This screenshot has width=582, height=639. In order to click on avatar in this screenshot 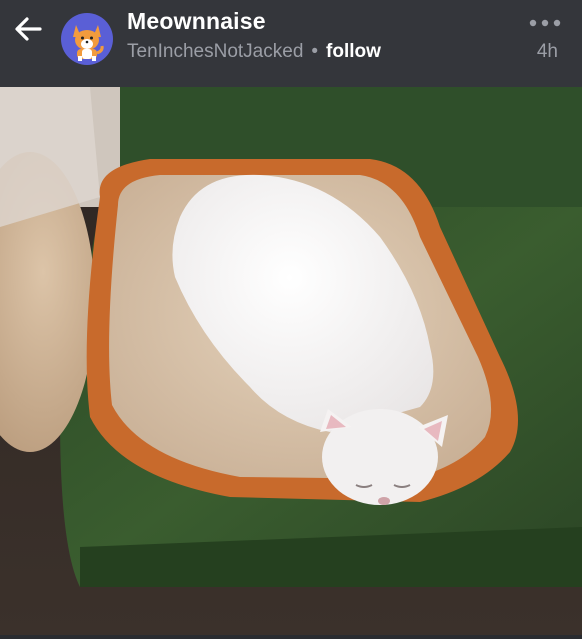, I will do `click(87, 39)`.